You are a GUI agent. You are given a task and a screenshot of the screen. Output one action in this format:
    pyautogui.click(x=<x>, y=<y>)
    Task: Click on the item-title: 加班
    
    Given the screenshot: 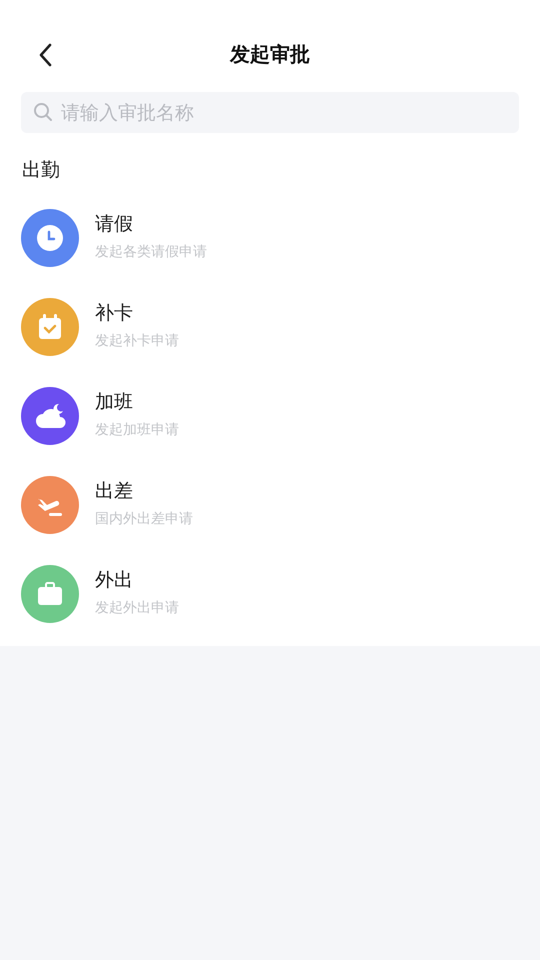 What is the action you would take?
    pyautogui.click(x=114, y=402)
    